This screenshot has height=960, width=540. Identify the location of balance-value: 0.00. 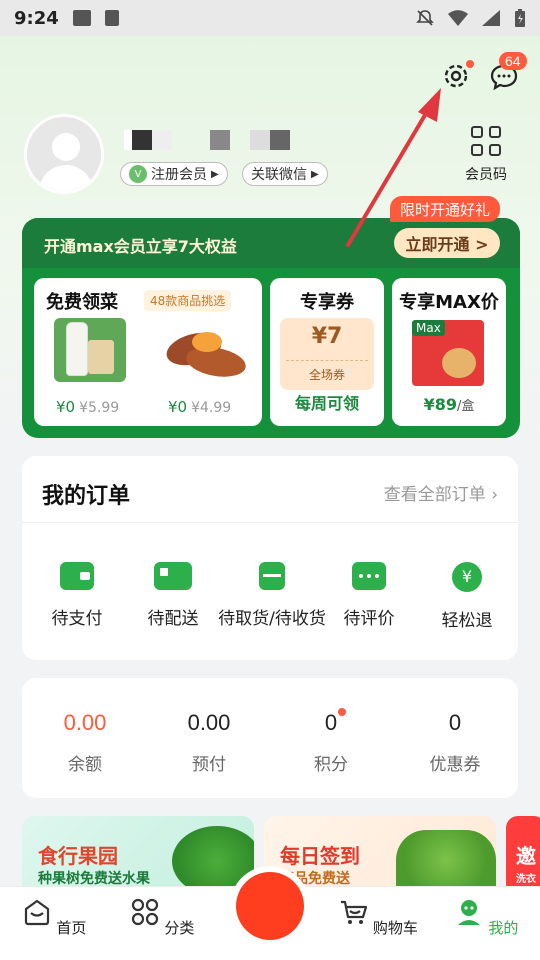
(85, 722).